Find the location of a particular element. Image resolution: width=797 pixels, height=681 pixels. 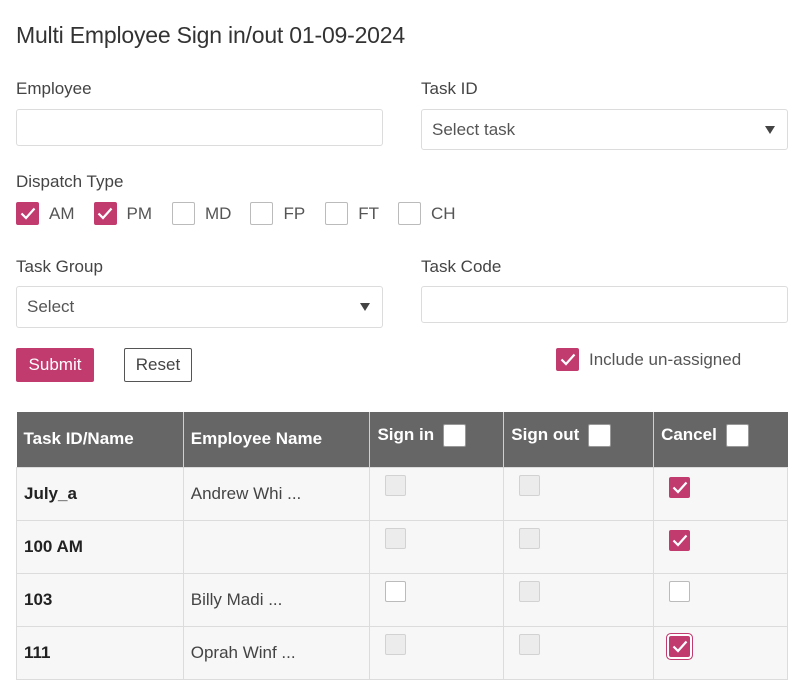

include-unassigned: Include un-assigned is located at coordinates (648, 359).